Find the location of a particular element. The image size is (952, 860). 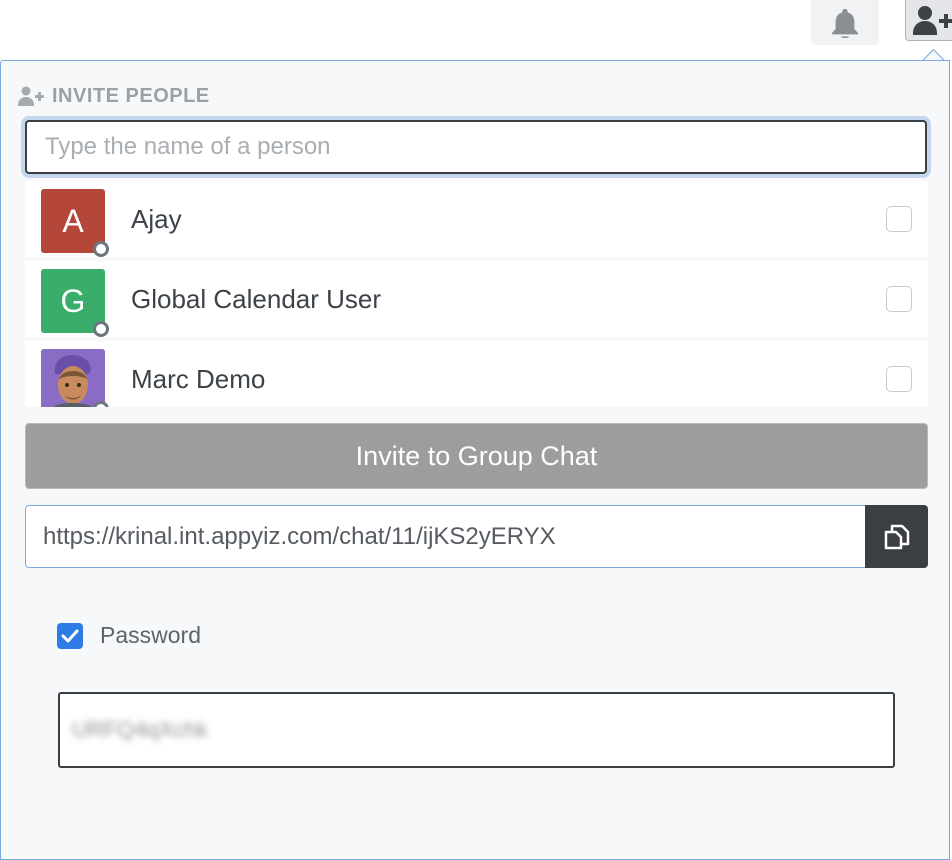

person-name: Global Calendar User is located at coordinates (256, 298).